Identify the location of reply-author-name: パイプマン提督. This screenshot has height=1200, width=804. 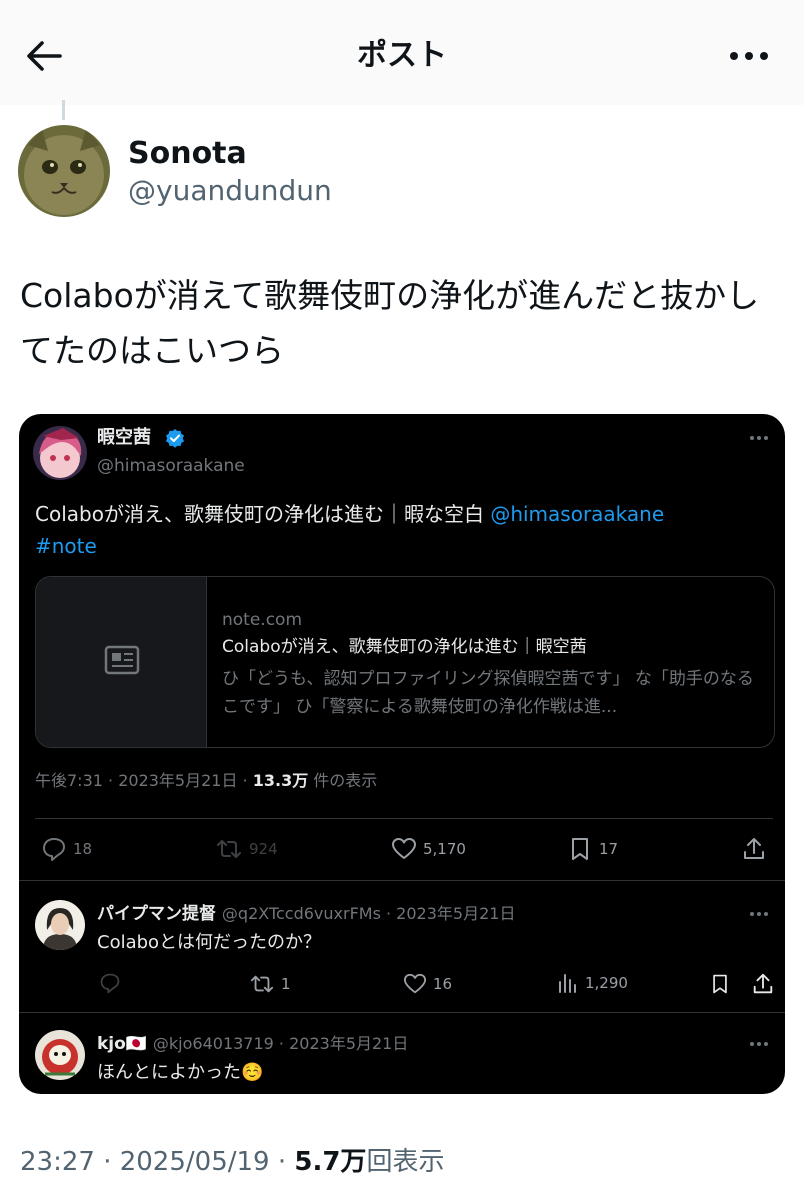
(156, 914).